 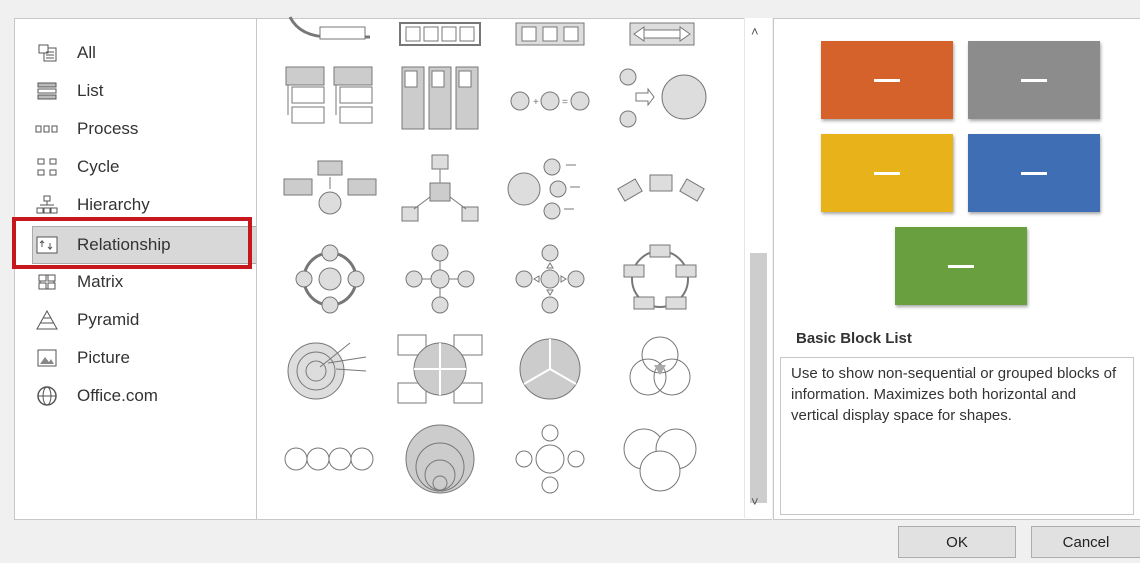 I want to click on ok-button: OK, so click(x=957, y=542).